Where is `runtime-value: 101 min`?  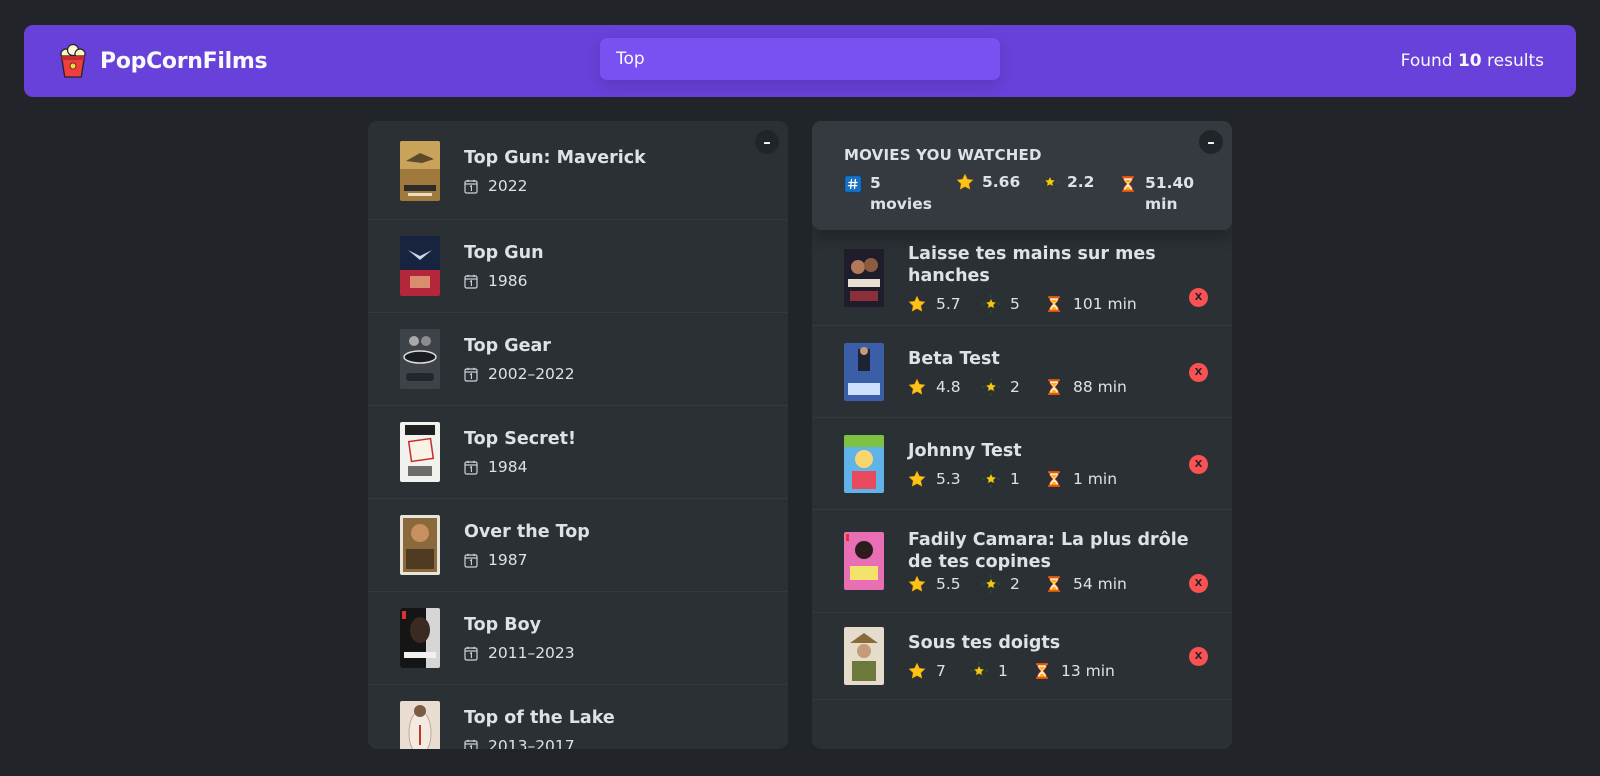
runtime-value: 101 min is located at coordinates (1105, 303).